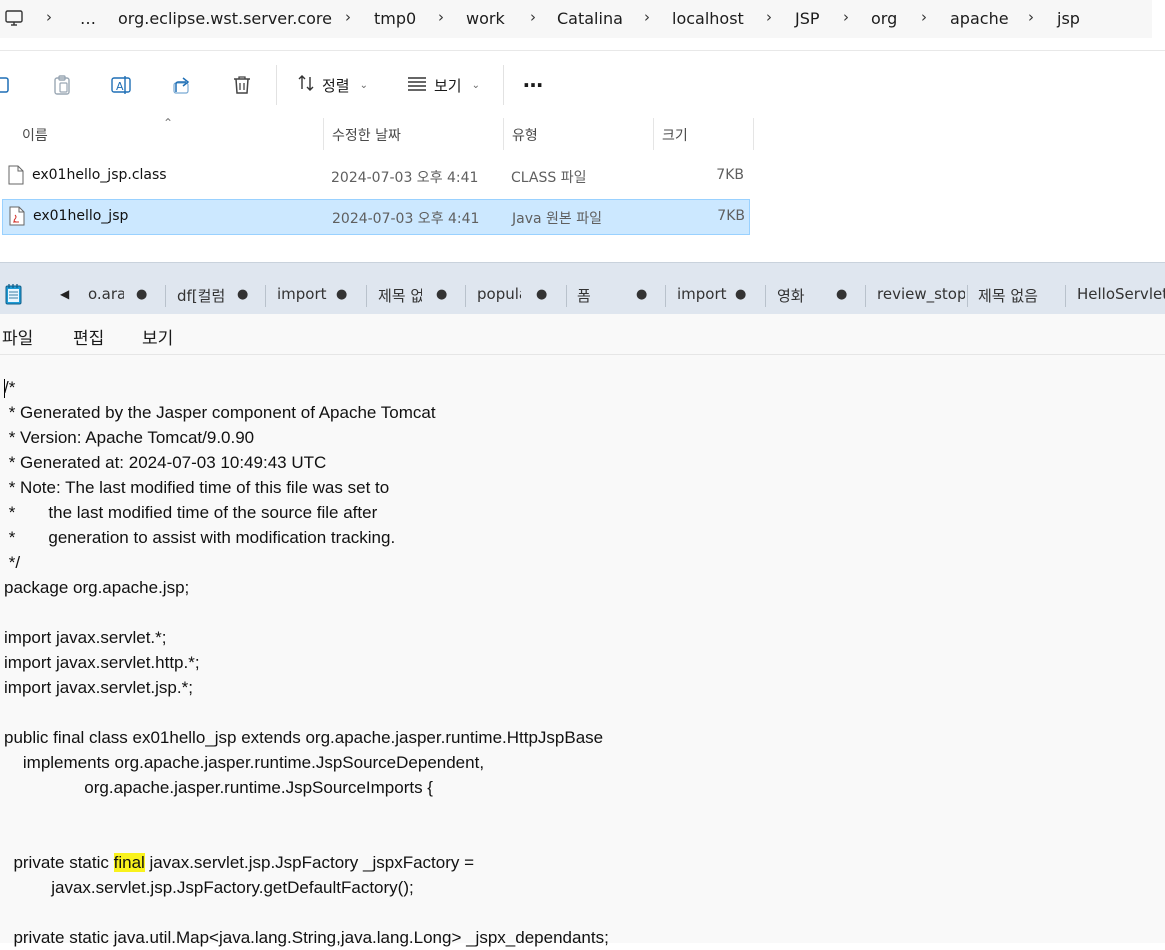  Describe the element at coordinates (448, 85) in the screenshot. I see `view-label: 보기` at that location.